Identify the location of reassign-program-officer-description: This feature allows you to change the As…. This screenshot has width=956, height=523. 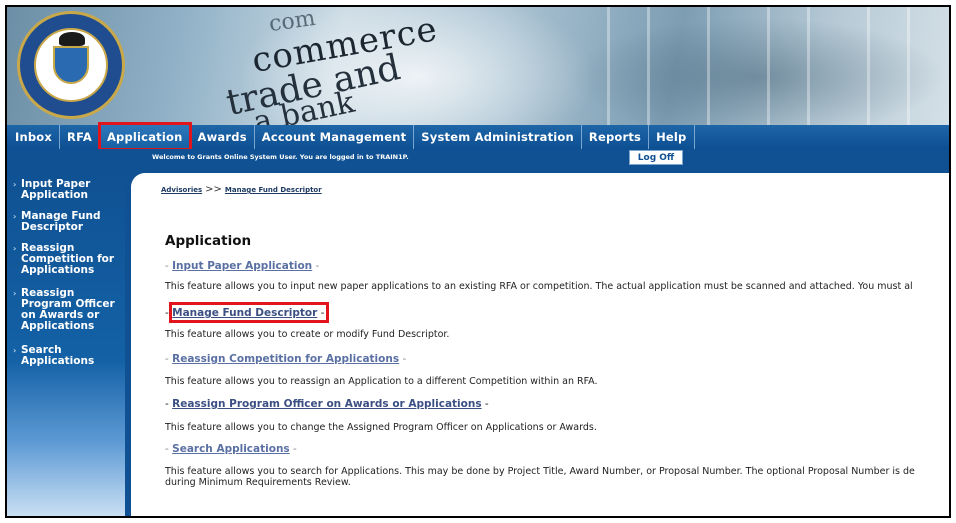
(381, 427).